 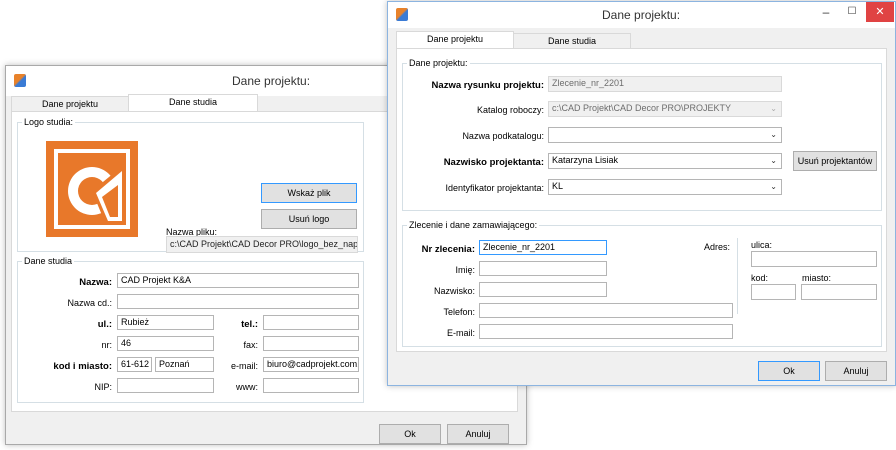 What do you see at coordinates (760, 278) in the screenshot?
I see `postal-label: kod:` at bounding box center [760, 278].